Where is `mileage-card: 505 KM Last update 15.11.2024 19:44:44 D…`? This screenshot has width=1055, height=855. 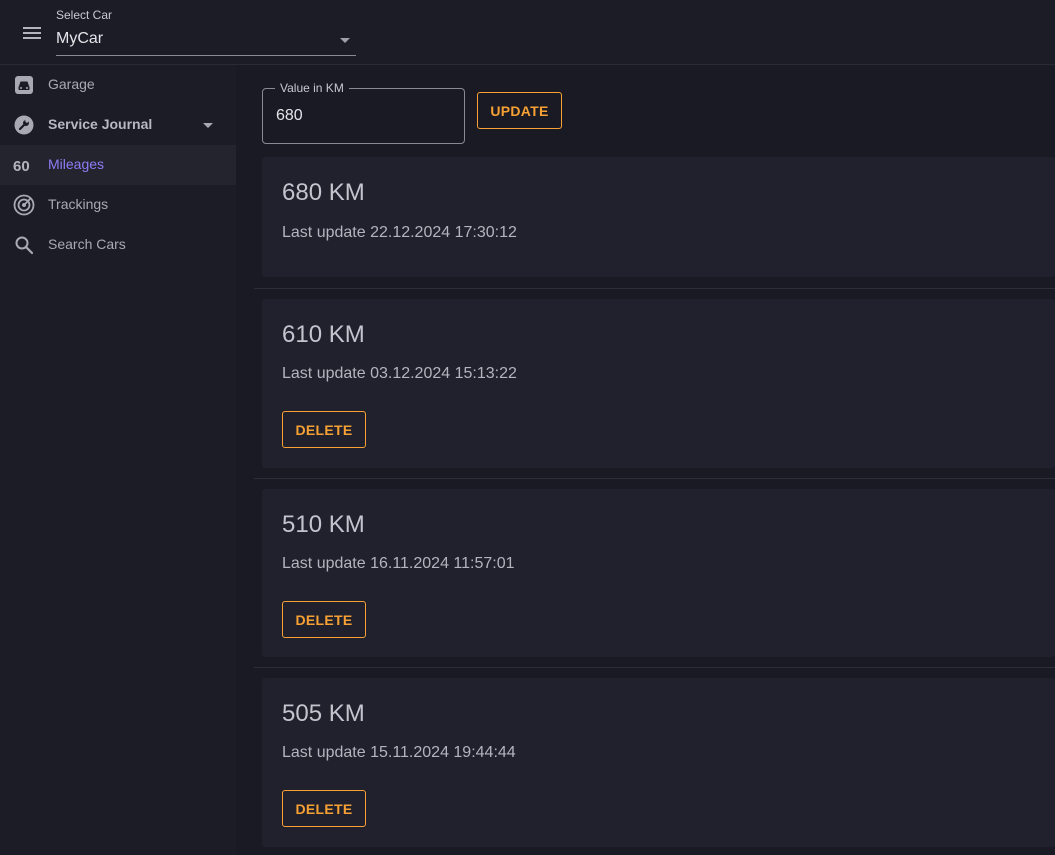 mileage-card: 505 KM Last update 15.11.2024 19:44:44 D… is located at coordinates (658, 762).